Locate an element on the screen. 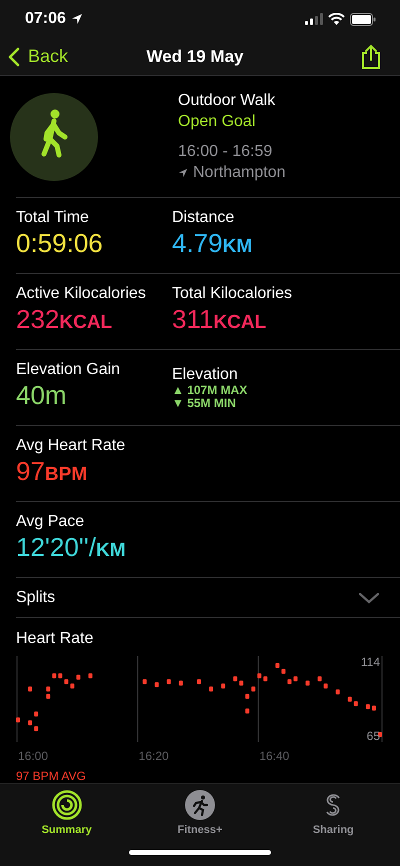 This screenshot has height=866, width=400. back-button: Back is located at coordinates (38, 57).